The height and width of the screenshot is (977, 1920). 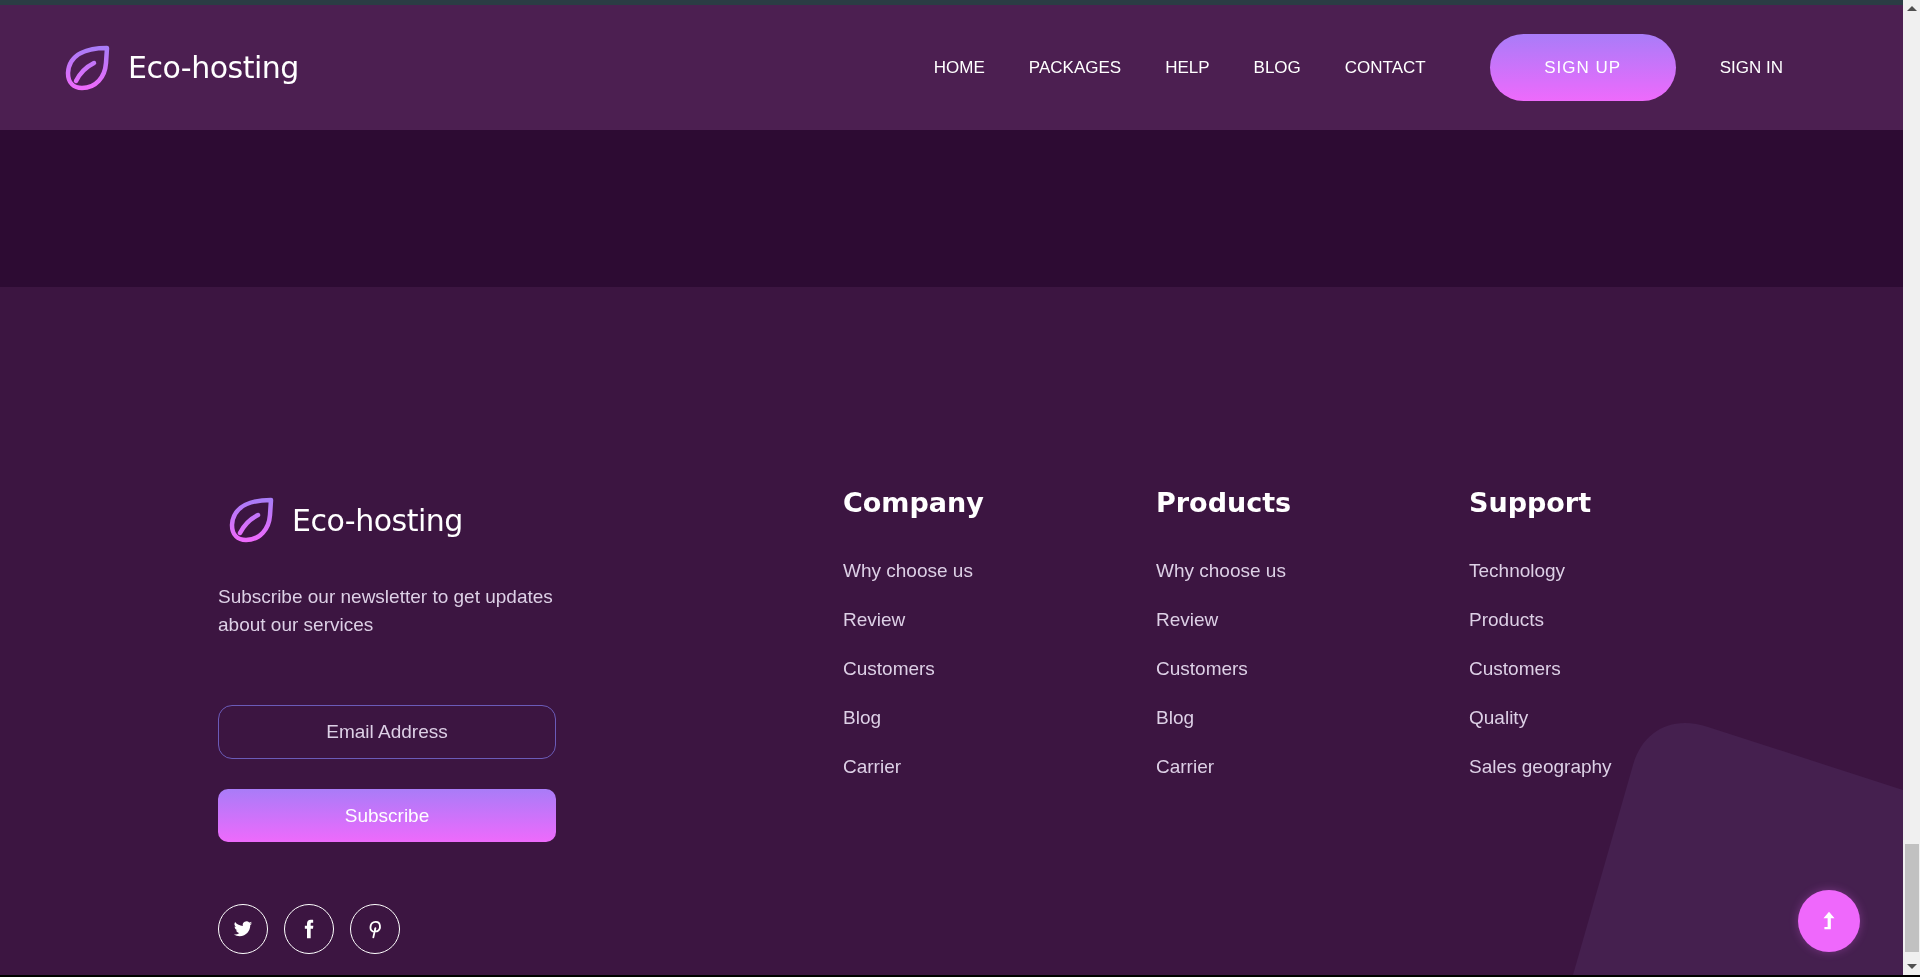 I want to click on footer-link: Technology, so click(x=1517, y=570).